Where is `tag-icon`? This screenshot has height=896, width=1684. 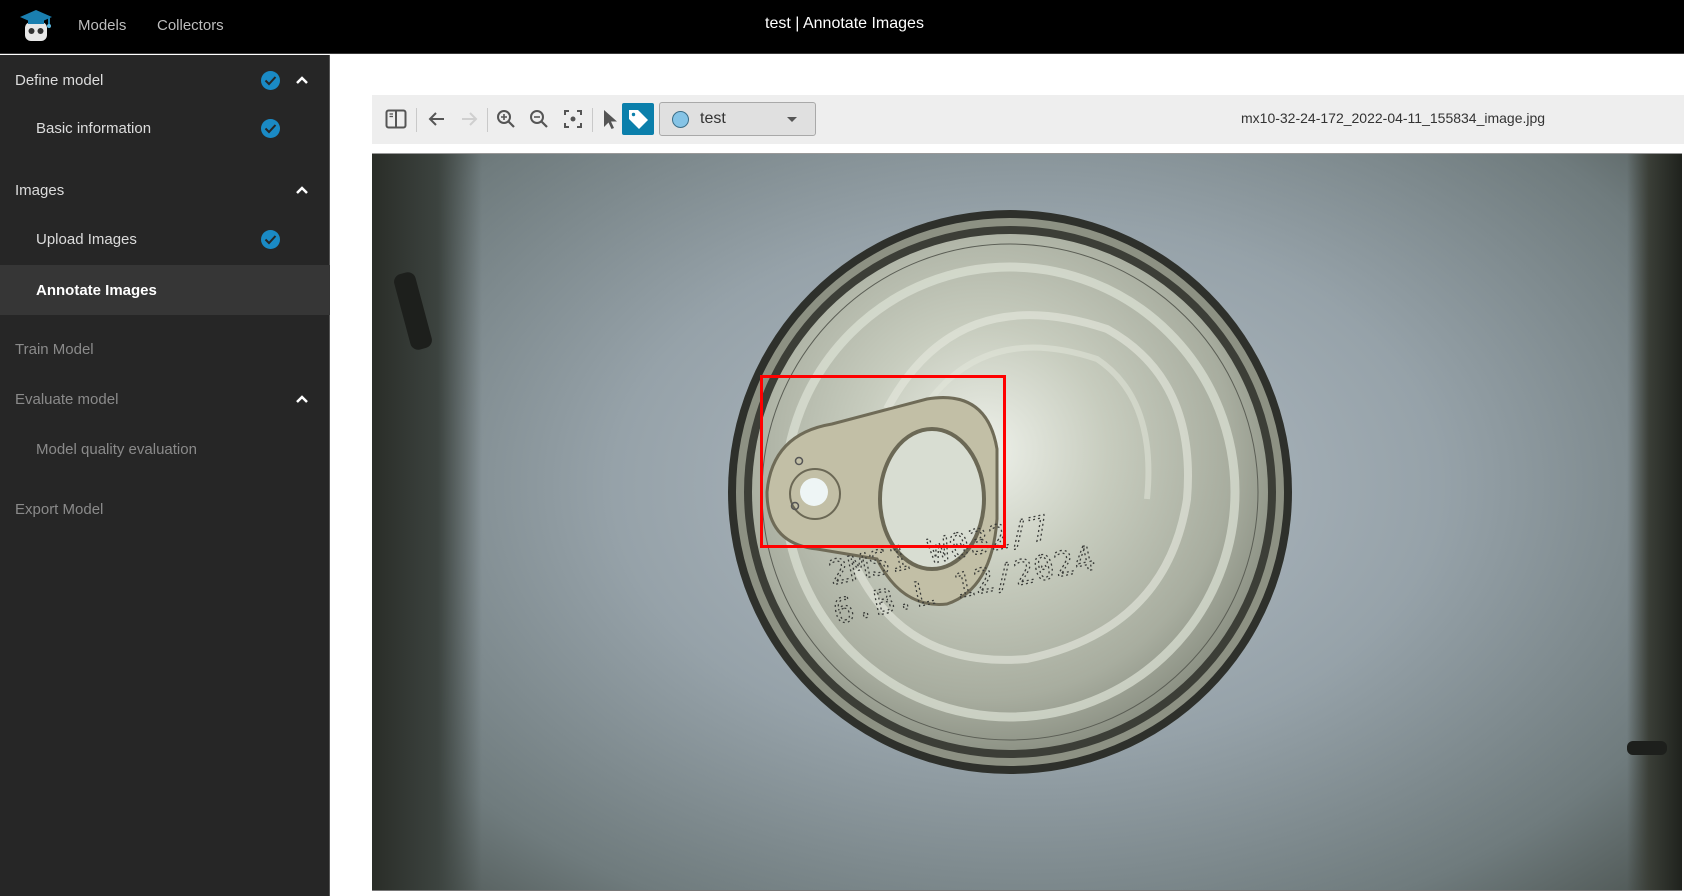
tag-icon is located at coordinates (638, 119).